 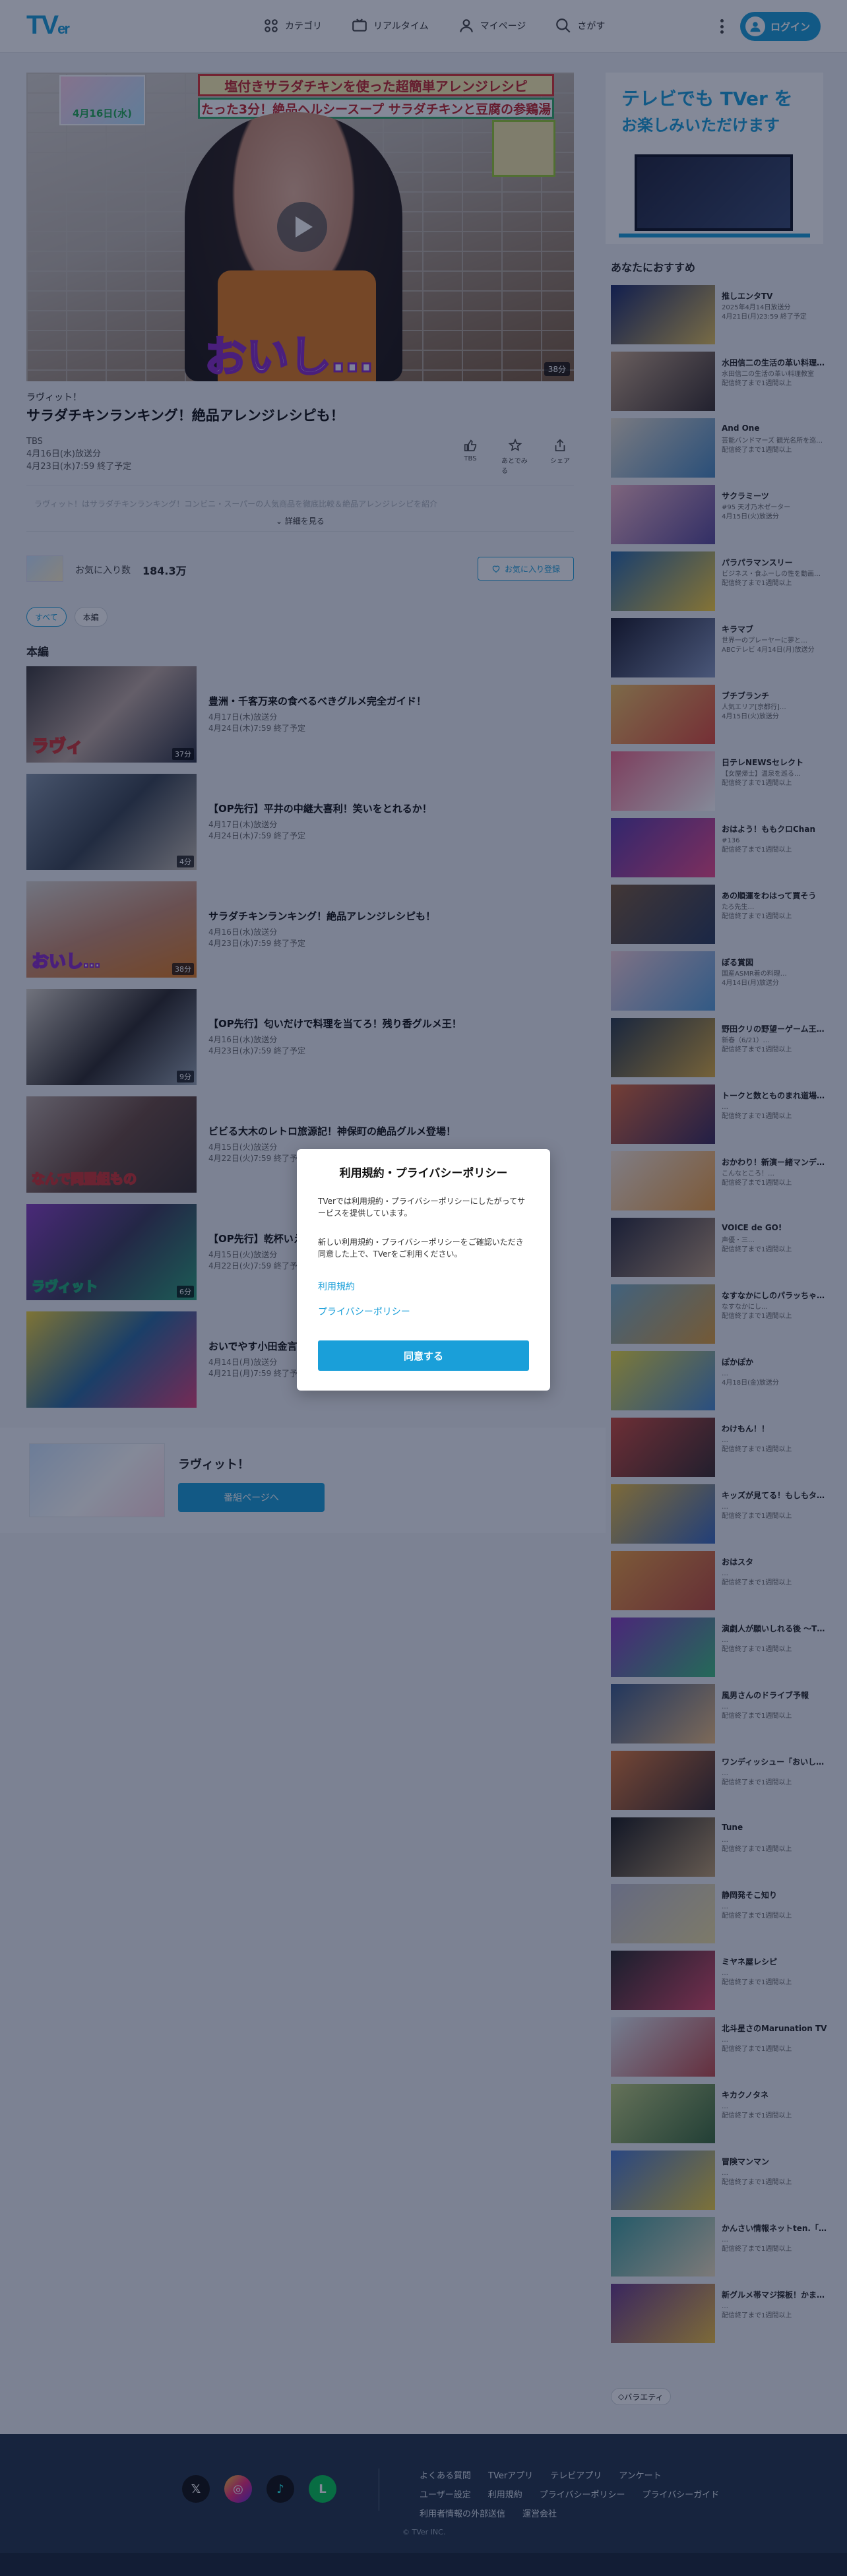 What do you see at coordinates (423, 1173) in the screenshot?
I see `modal-title: 利用規約・プライバシーポリシー` at bounding box center [423, 1173].